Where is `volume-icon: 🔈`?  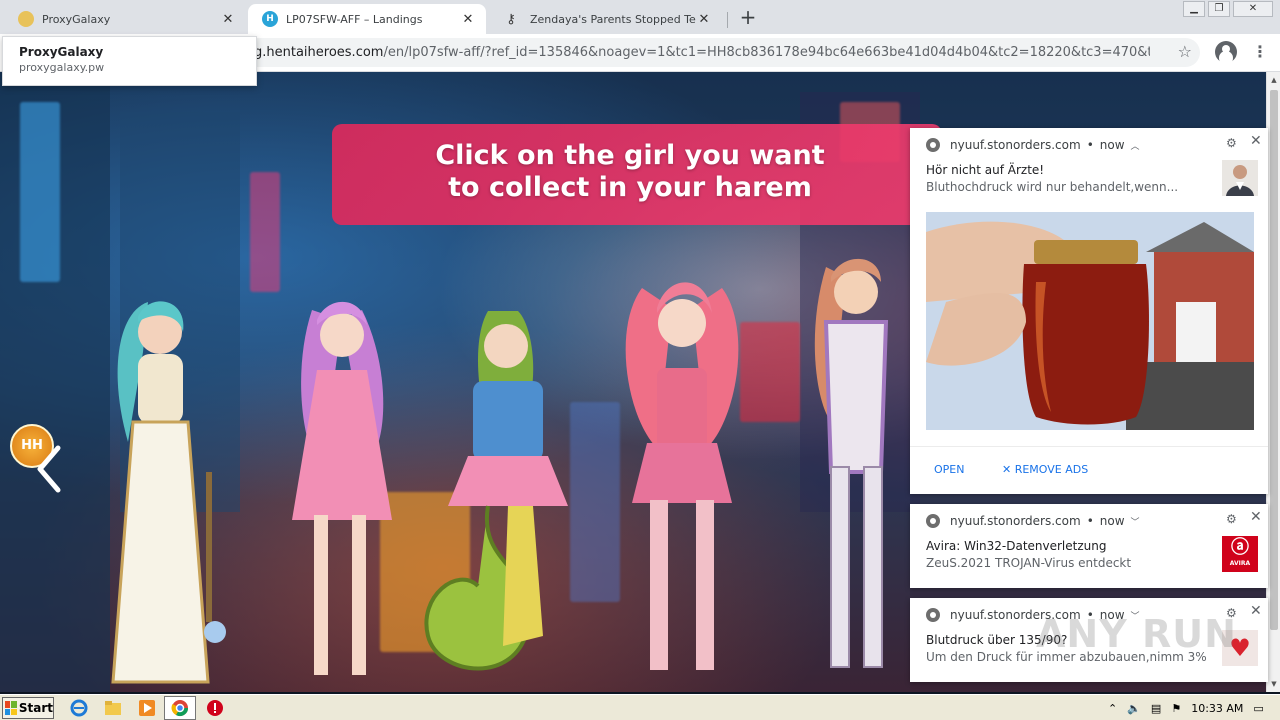
volume-icon: 🔈 is located at coordinates (1134, 708).